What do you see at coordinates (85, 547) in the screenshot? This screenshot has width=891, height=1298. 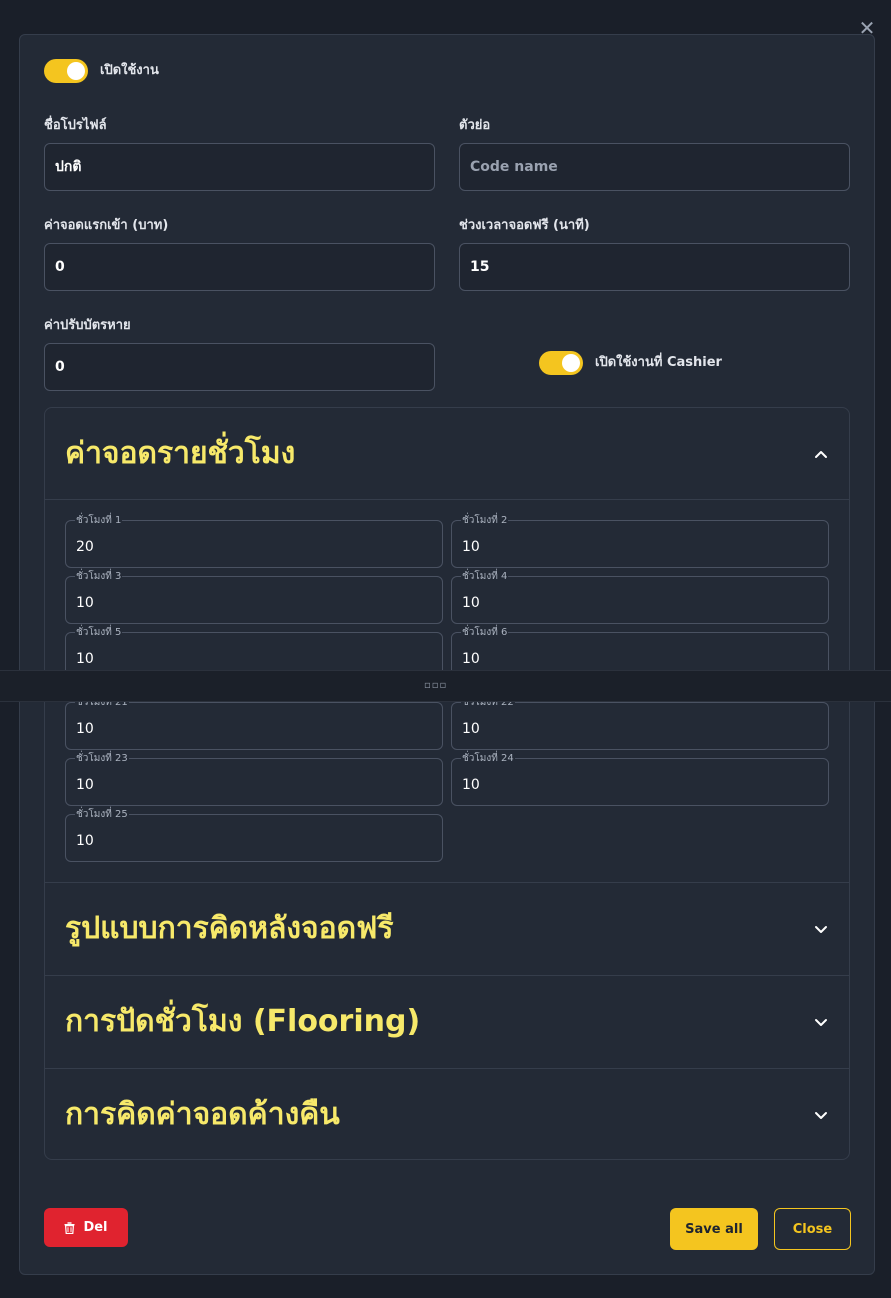 I see `hour-1-value: 20` at bounding box center [85, 547].